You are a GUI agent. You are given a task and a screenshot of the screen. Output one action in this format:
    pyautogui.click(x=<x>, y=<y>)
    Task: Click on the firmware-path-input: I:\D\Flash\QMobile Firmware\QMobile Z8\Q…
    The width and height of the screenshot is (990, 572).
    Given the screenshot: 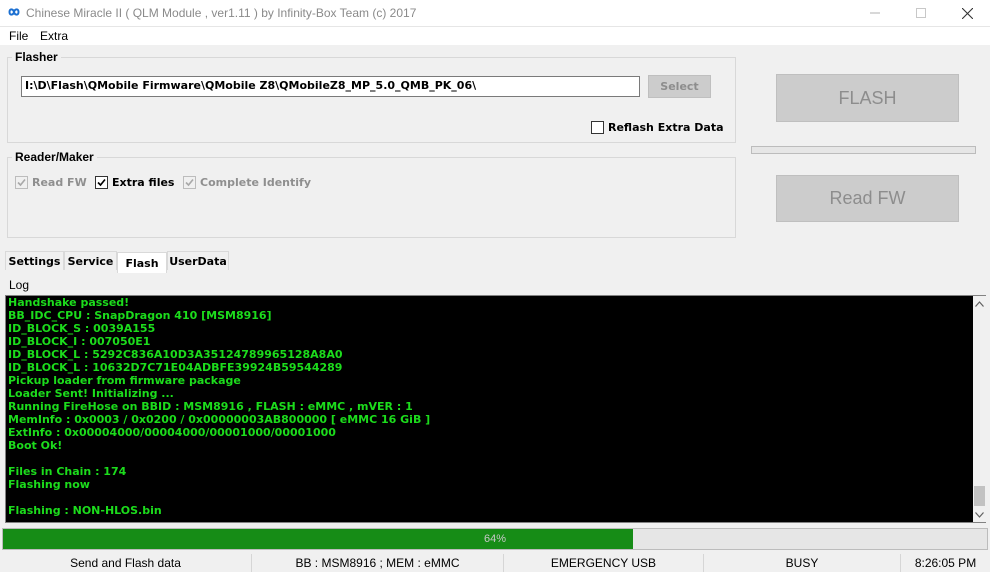 What is the action you would take?
    pyautogui.click(x=330, y=86)
    